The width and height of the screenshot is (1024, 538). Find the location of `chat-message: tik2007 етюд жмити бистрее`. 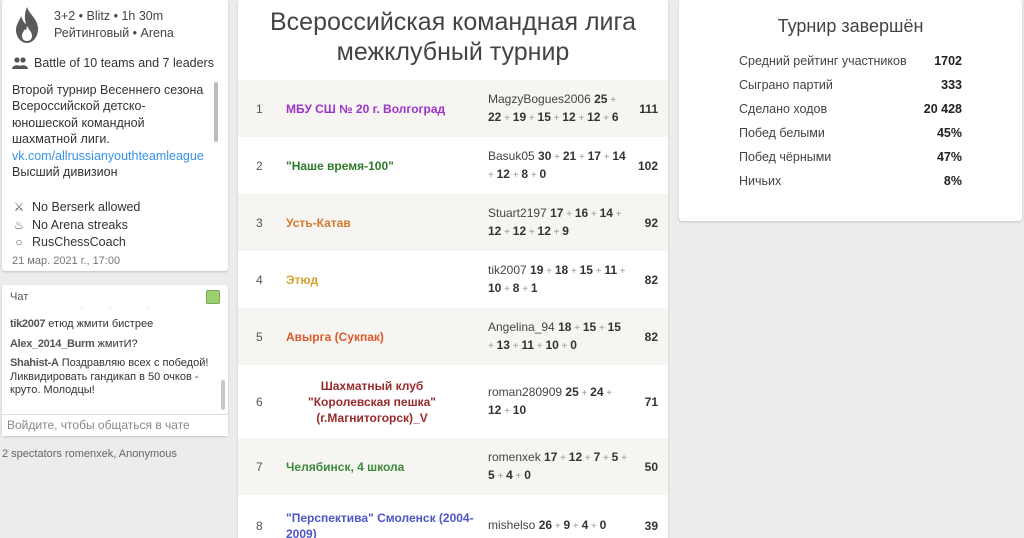

chat-message: tik2007 етюд жмити бистрее is located at coordinates (115, 325).